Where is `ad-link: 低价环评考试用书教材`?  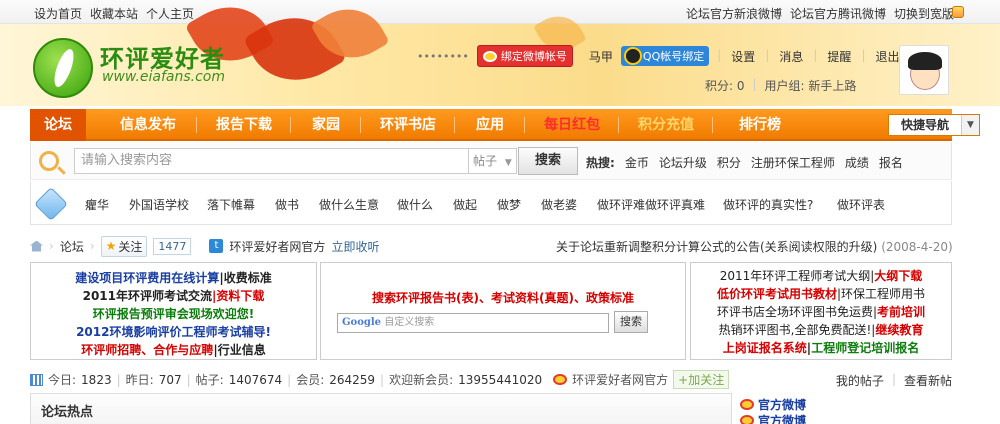 ad-link: 低价环评考试用书教材 is located at coordinates (777, 294).